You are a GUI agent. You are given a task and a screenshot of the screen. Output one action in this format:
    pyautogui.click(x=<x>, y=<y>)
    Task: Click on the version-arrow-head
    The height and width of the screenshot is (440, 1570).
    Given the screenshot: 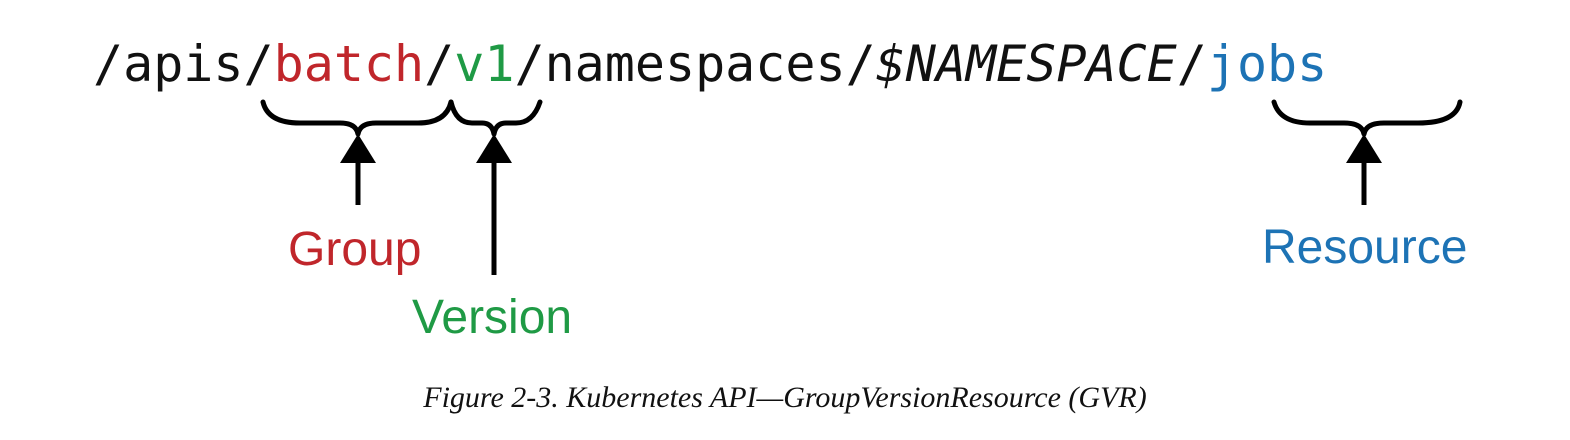 What is the action you would take?
    pyautogui.click(x=494, y=148)
    